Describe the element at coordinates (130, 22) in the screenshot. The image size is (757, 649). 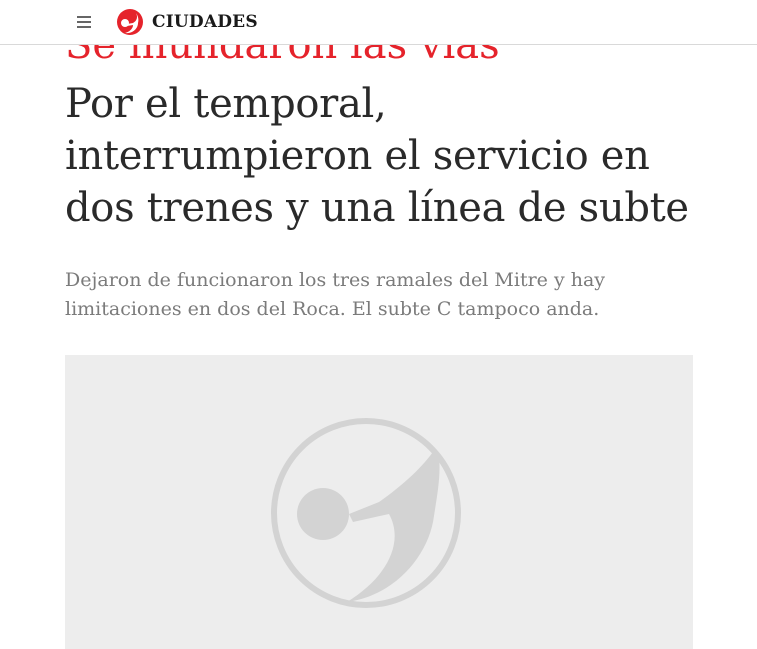
I see `clarin-logo-icon` at that location.